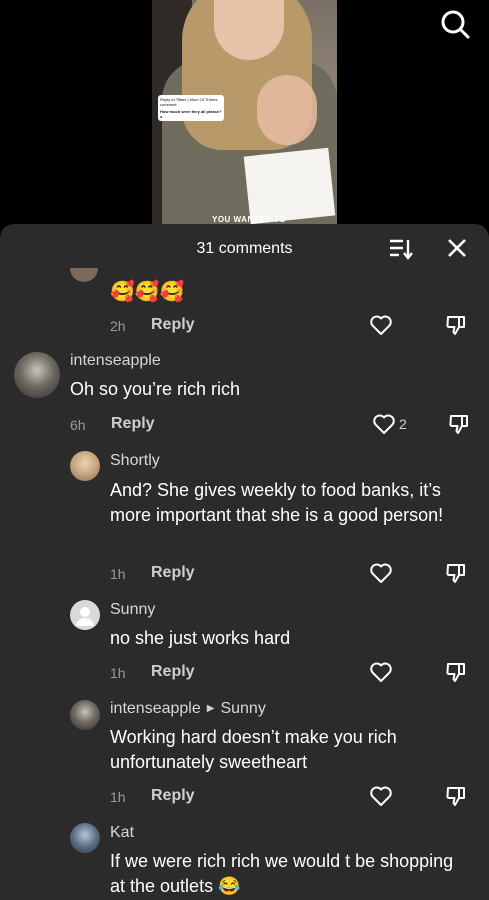 The height and width of the screenshot is (900, 489). What do you see at coordinates (287, 110) in the screenshot?
I see `video-hand` at bounding box center [287, 110].